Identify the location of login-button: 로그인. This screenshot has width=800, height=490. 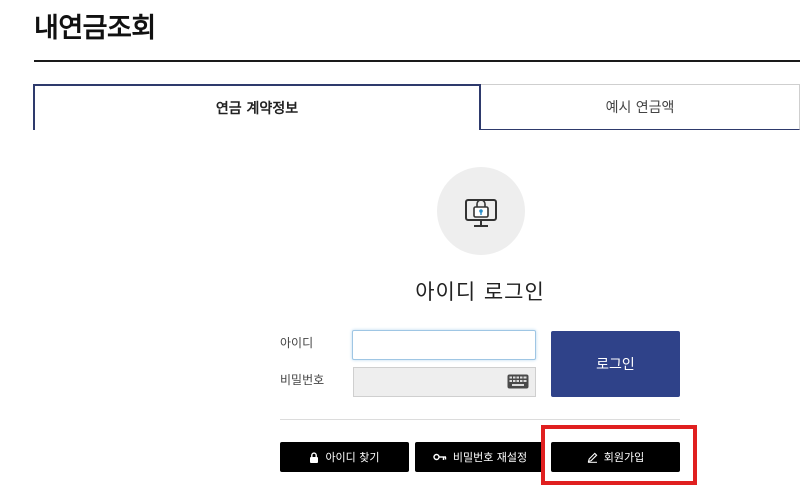
(615, 364).